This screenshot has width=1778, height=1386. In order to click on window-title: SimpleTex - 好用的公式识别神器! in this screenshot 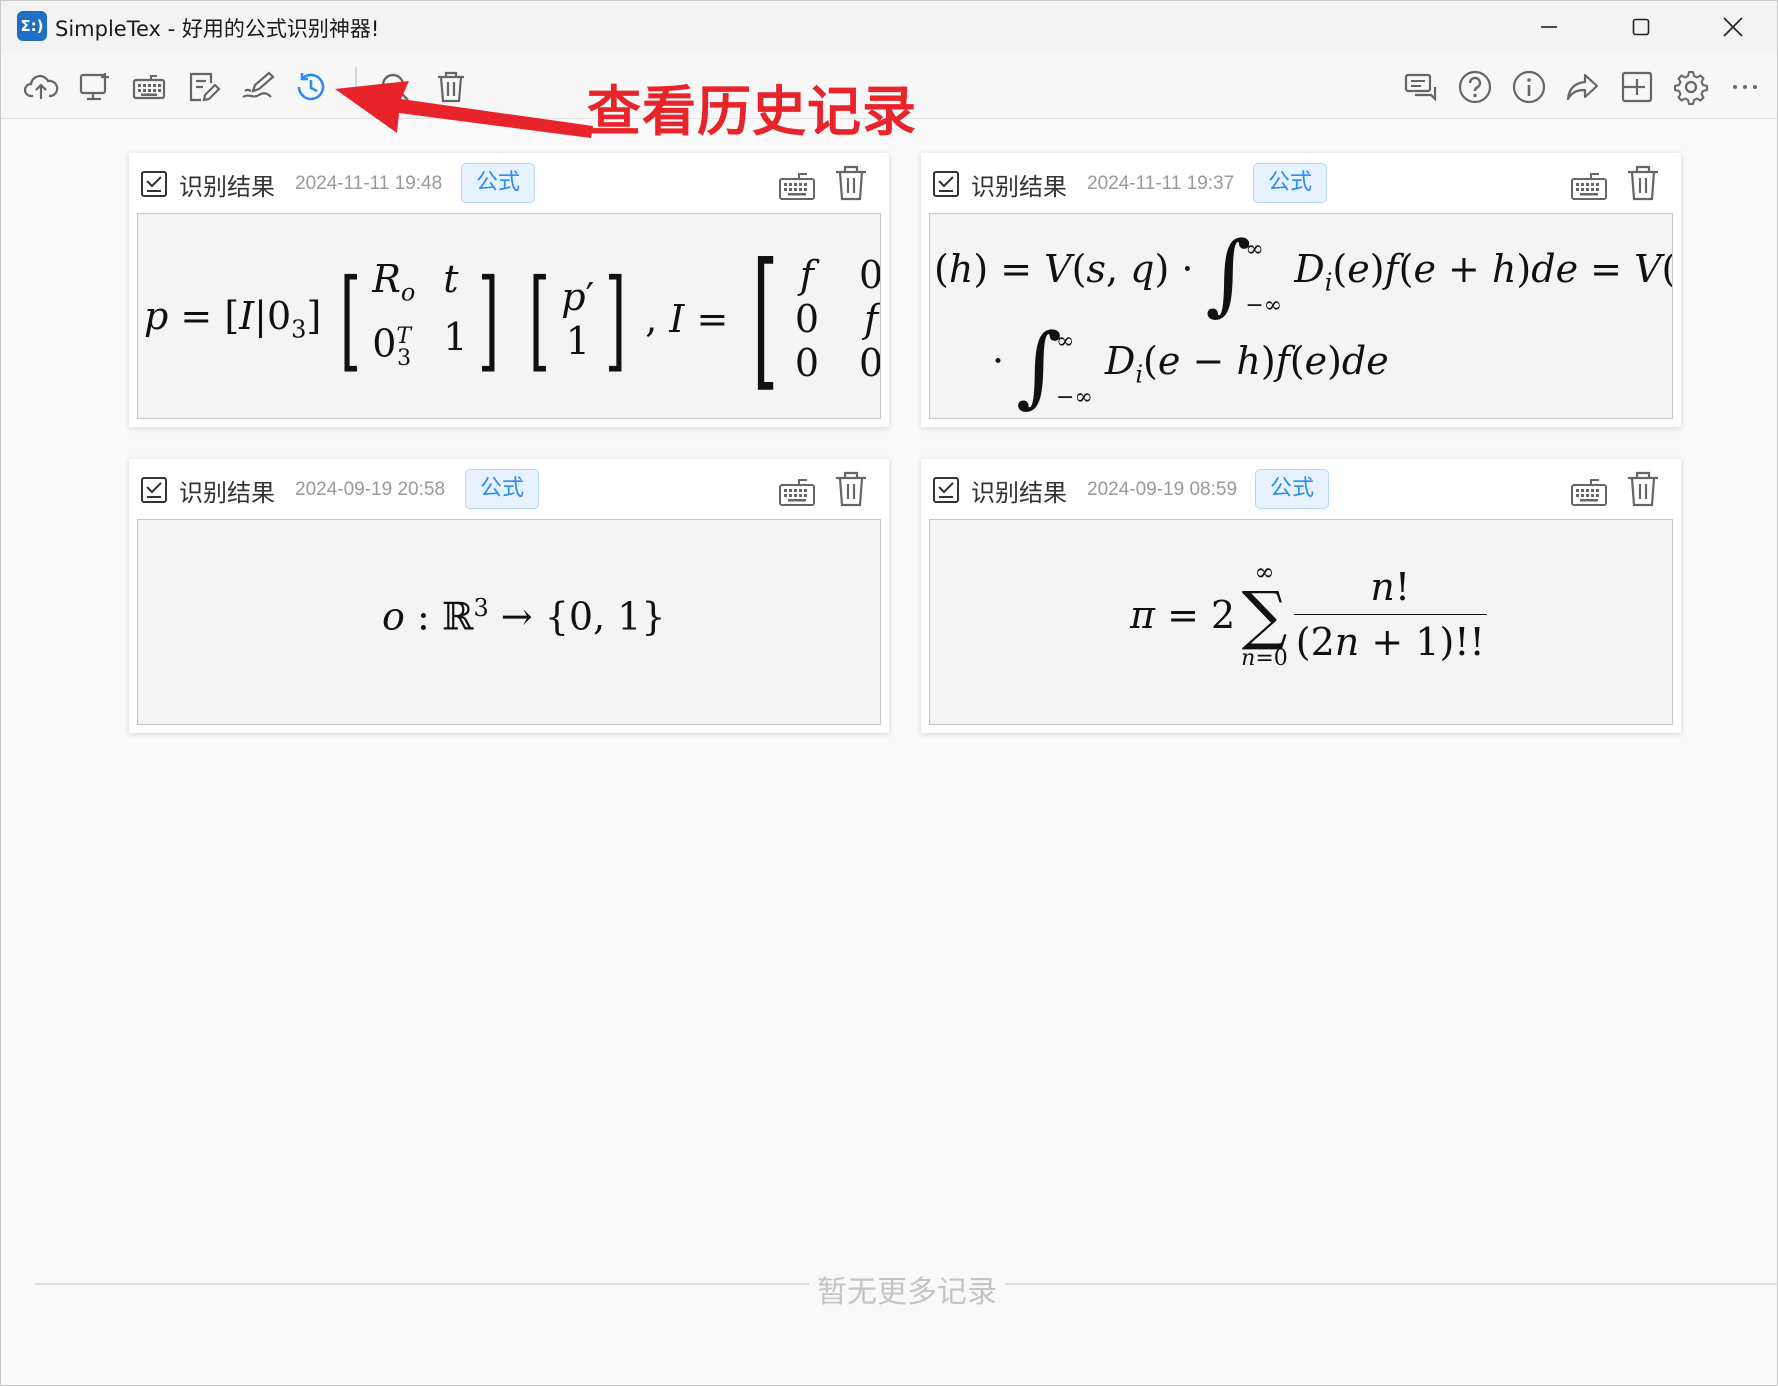, I will do `click(217, 29)`.